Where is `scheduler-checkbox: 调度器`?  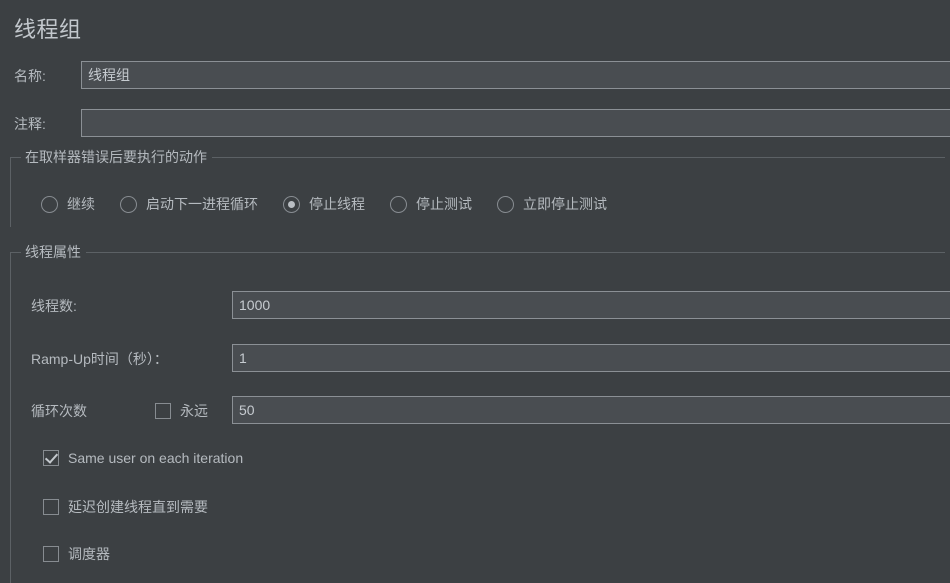
scheduler-checkbox: 调度器 is located at coordinates (76, 554).